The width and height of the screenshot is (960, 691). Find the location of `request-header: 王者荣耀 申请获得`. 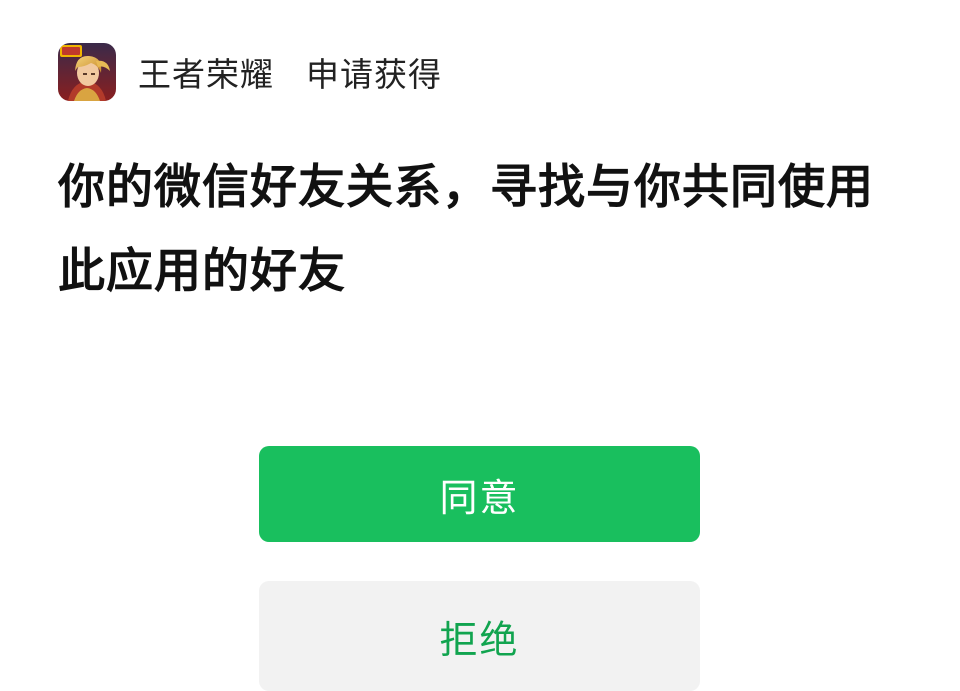

request-header: 王者荣耀 申请获得 is located at coordinates (250, 72).